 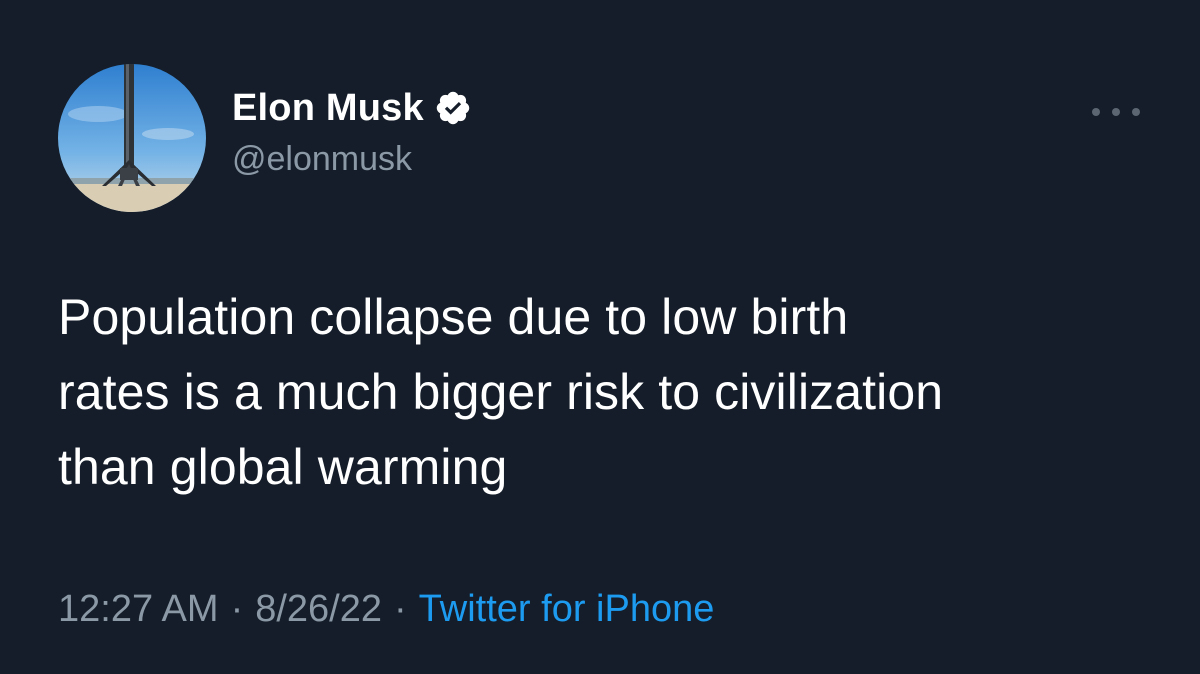 What do you see at coordinates (567, 609) in the screenshot?
I see `tweet-source-link: Twitter for iPhone` at bounding box center [567, 609].